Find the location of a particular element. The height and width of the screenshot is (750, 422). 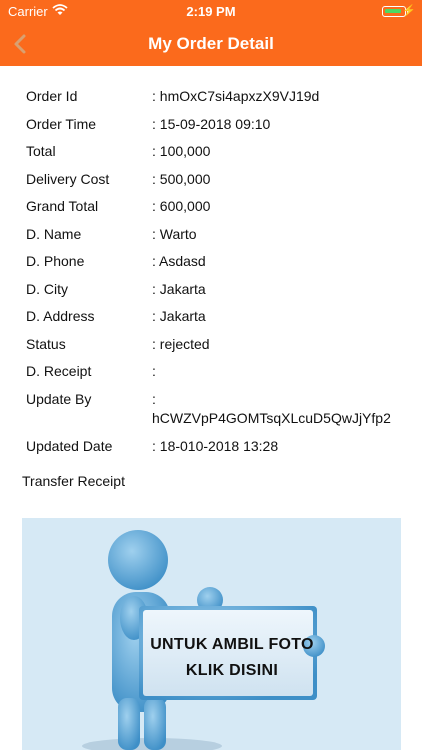

detail-value-line2: hCWZVpP4GOMTsqXLcuD5QwJjYfp2 is located at coordinates (271, 418).